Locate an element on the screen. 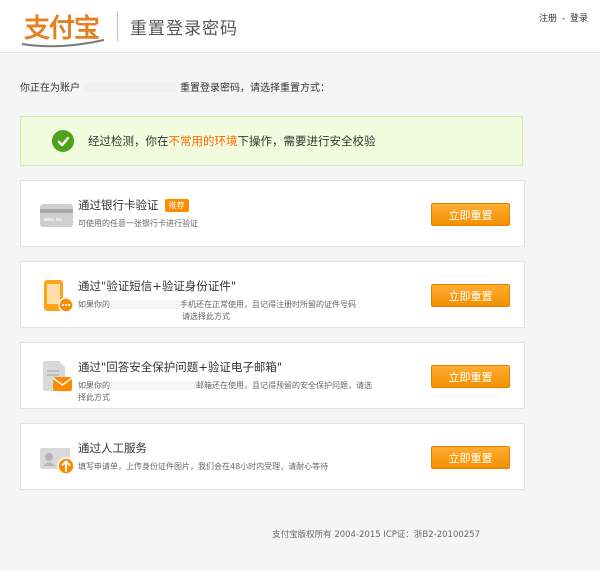 The height and width of the screenshot is (571, 600). mobile-phone-icon is located at coordinates (59, 296).